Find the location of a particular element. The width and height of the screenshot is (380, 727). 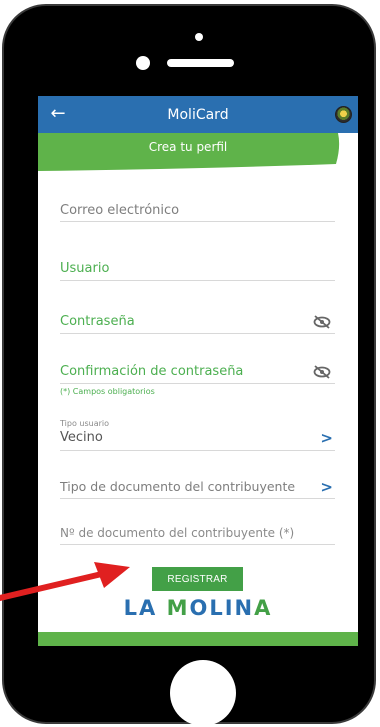

document-type-select: Tipo de documento del contribuyente > is located at coordinates (197, 488).